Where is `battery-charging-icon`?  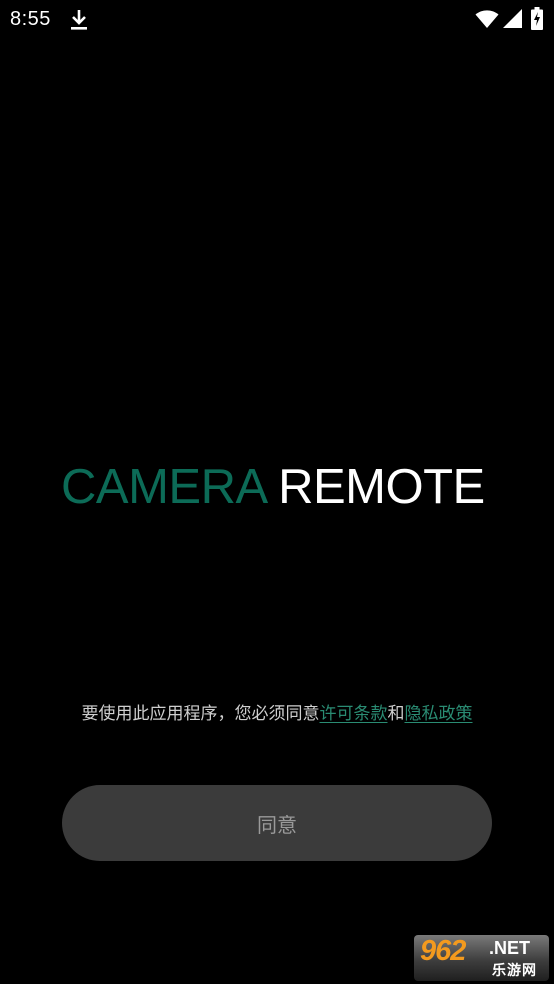 battery-charging-icon is located at coordinates (537, 18).